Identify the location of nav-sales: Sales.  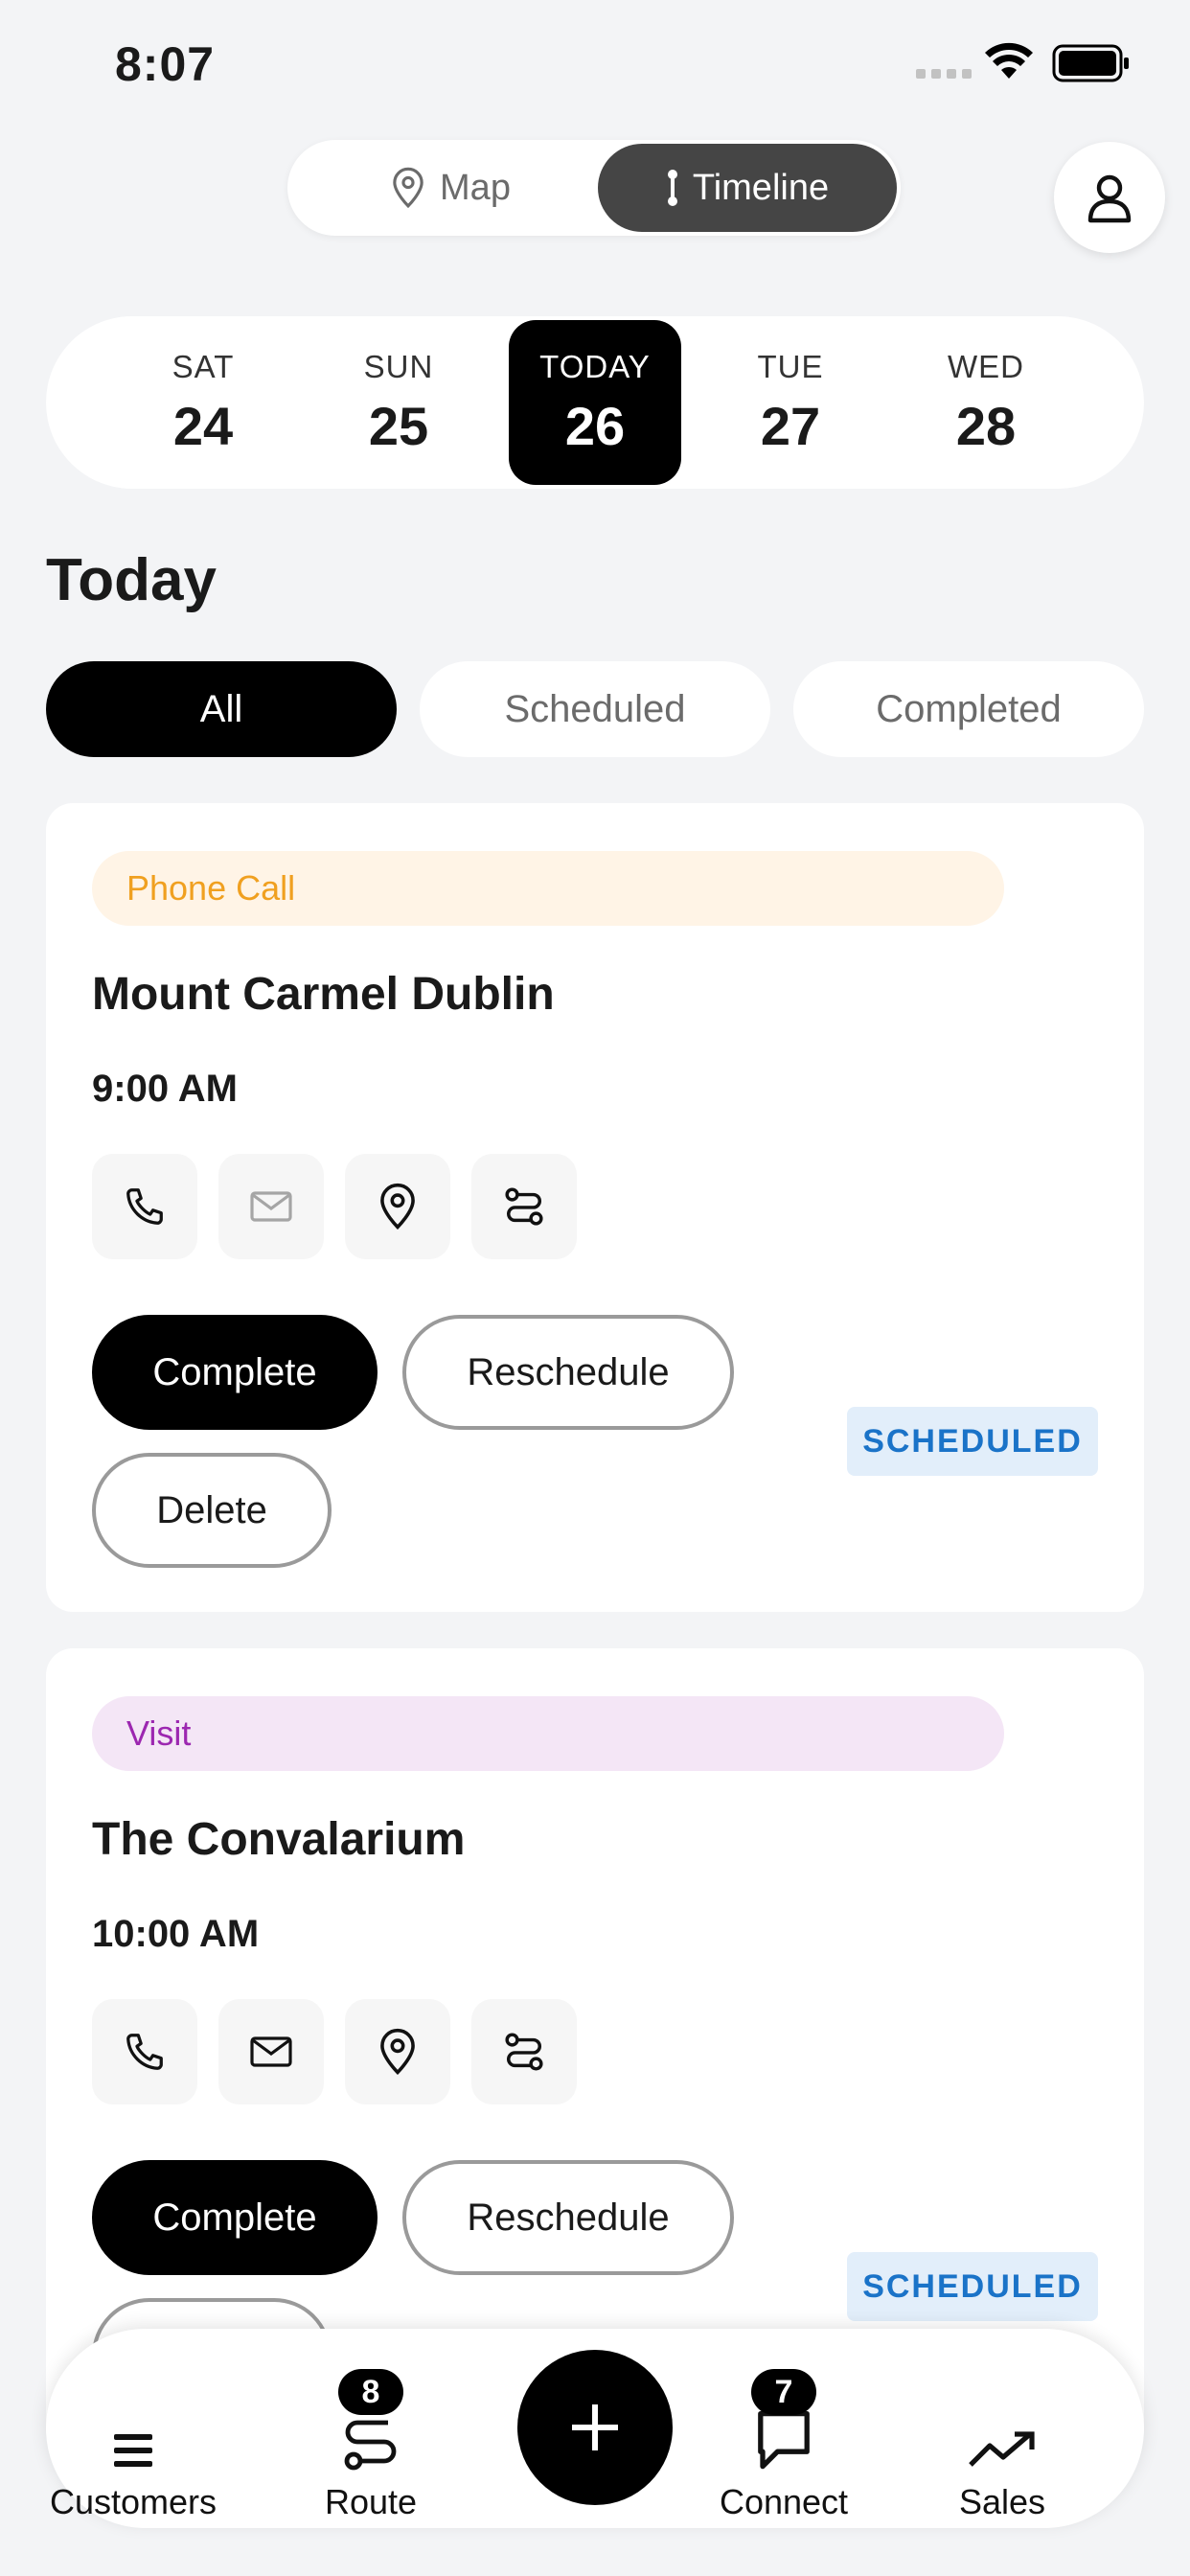
(1003, 2428).